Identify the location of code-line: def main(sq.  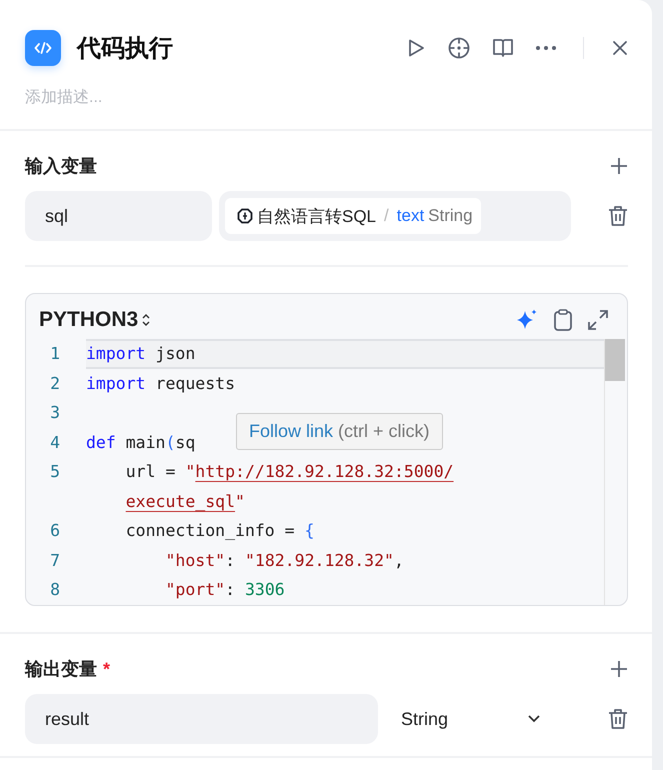
(141, 442).